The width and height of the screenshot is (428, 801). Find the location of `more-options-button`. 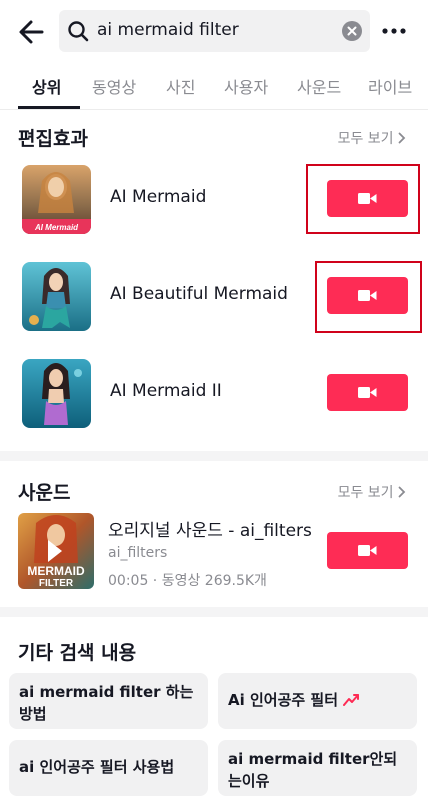

more-options-button is located at coordinates (395, 31).